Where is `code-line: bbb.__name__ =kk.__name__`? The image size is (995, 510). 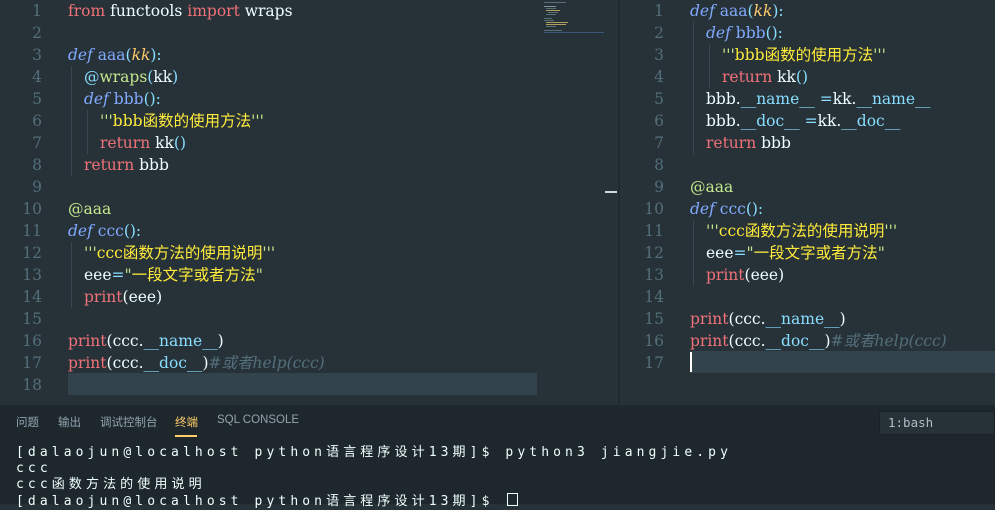 code-line: bbb.__name__ =kk.__name__ is located at coordinates (818, 99).